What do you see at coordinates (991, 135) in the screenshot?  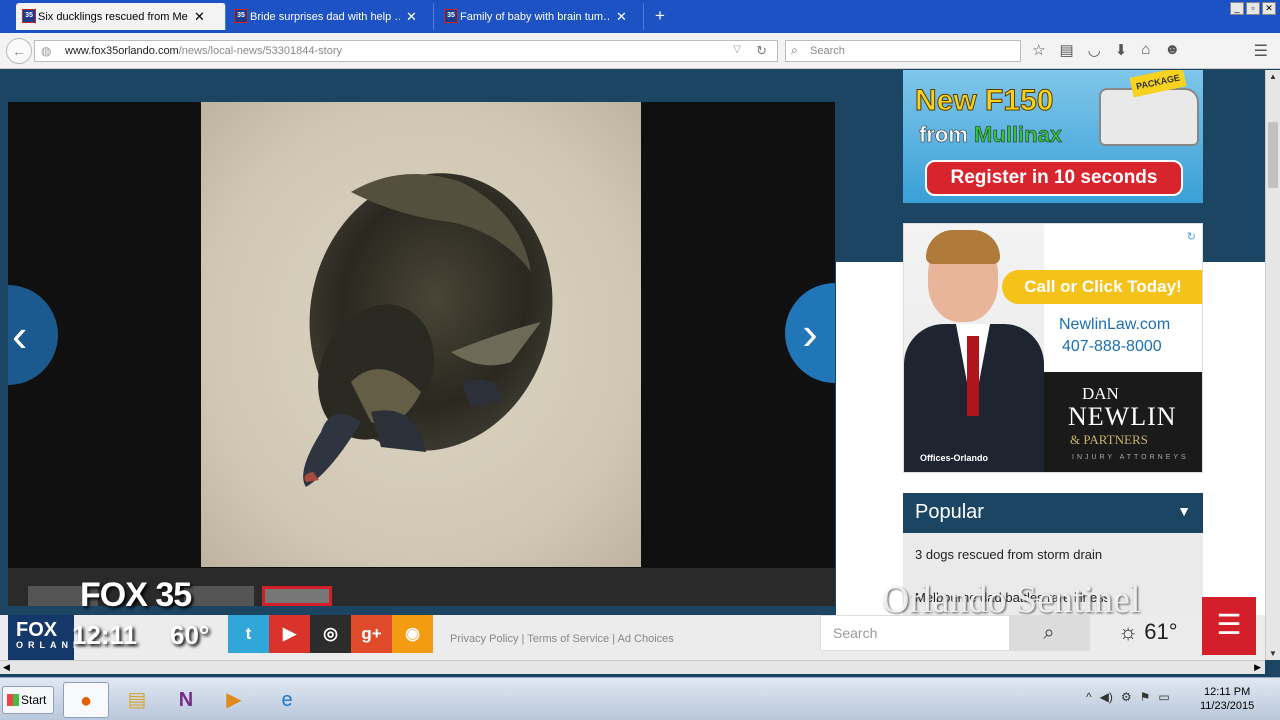 I see `ad-subline: from Mullinax` at bounding box center [991, 135].